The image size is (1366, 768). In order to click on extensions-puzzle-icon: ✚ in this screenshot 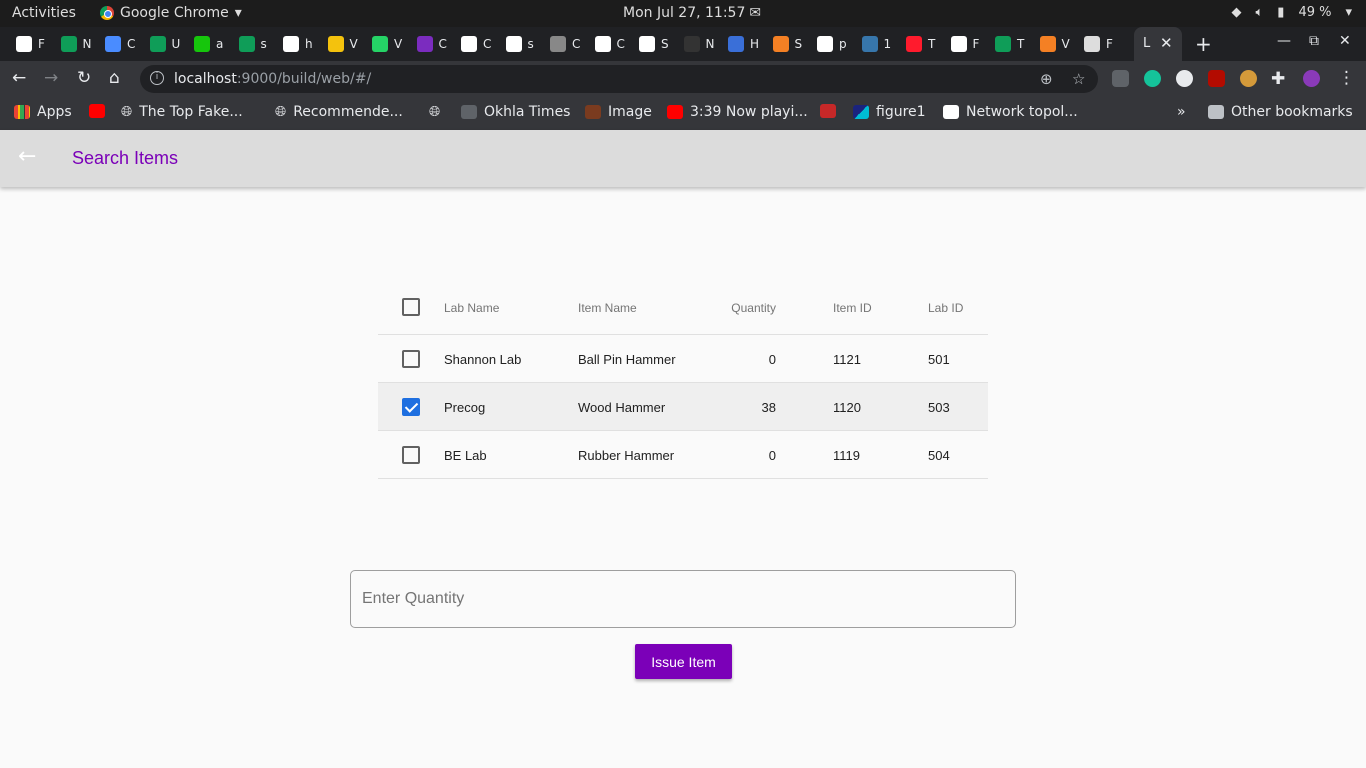, I will do `click(1278, 79)`.